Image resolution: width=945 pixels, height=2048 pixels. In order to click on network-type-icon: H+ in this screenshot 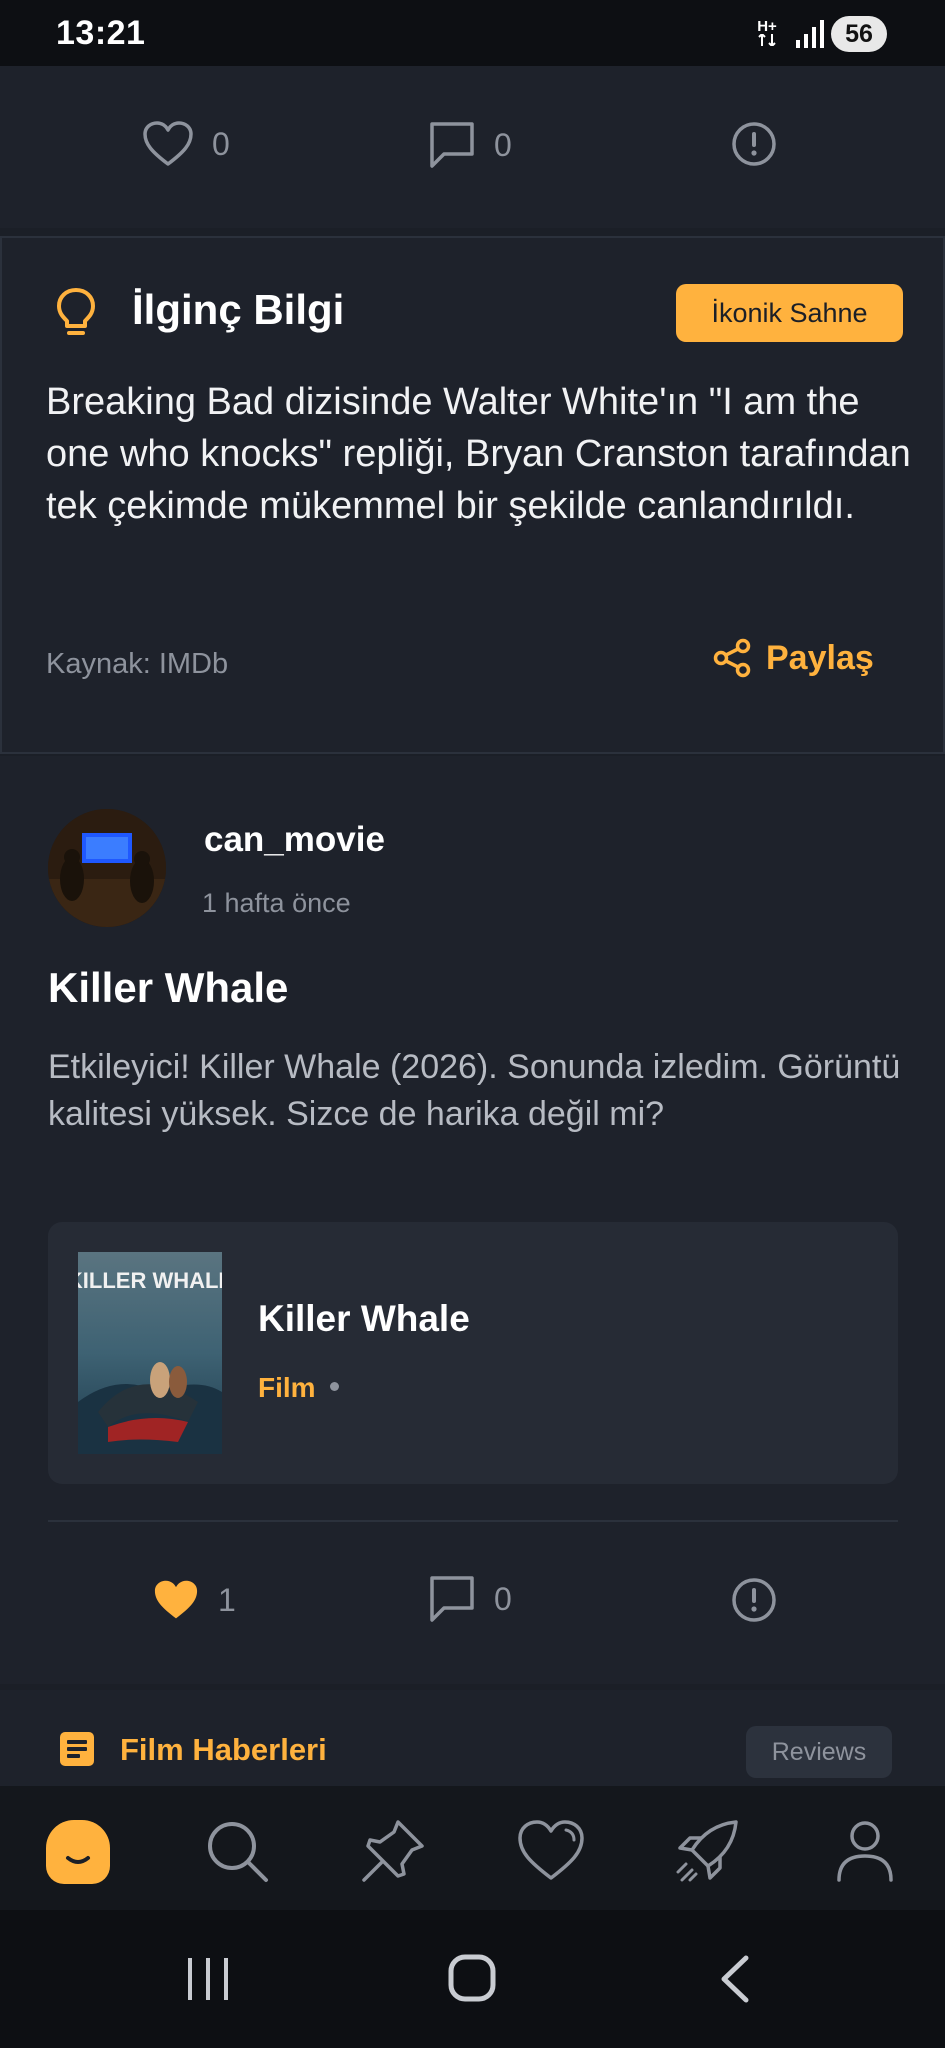, I will do `click(767, 33)`.